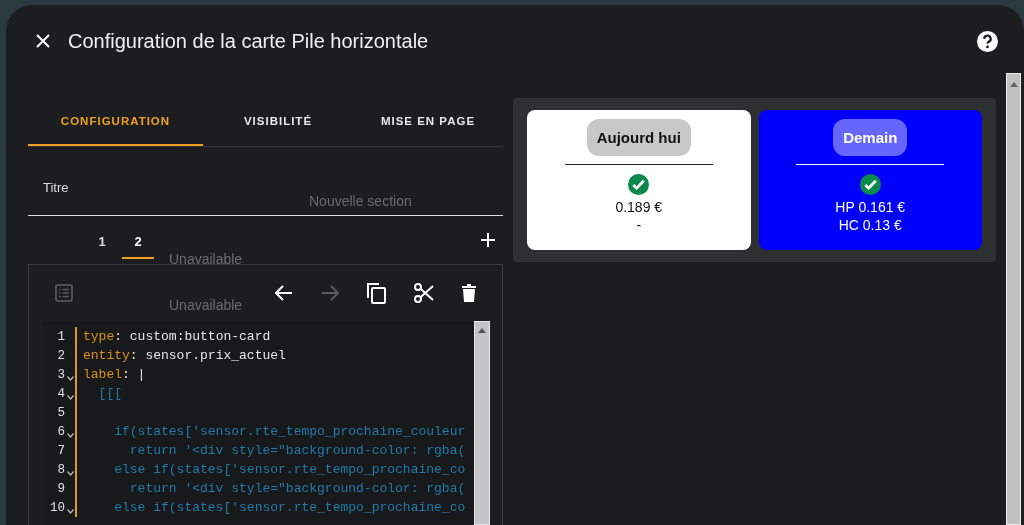  What do you see at coordinates (61, 412) in the screenshot?
I see `line-number: 5` at bounding box center [61, 412].